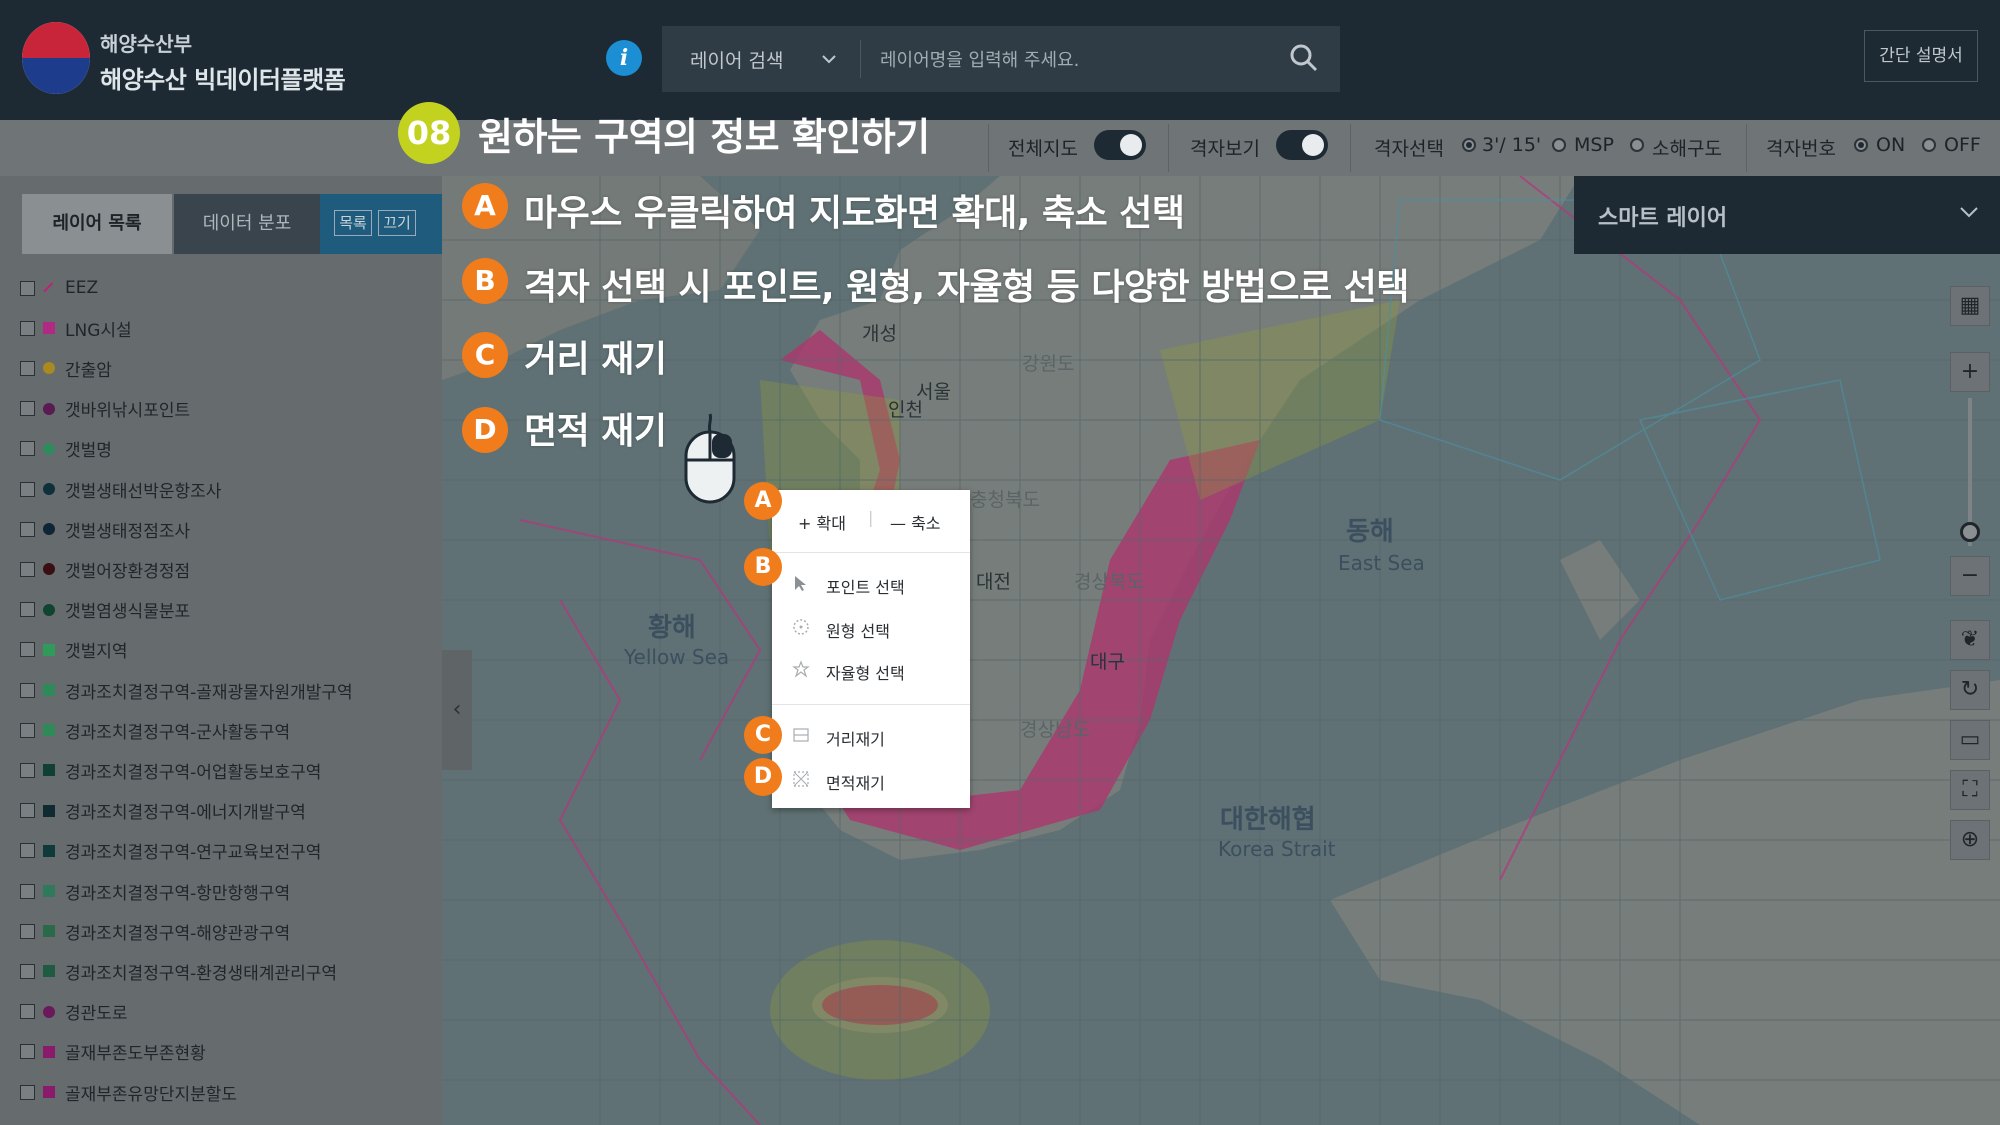  I want to click on zoom-in-icon: +, so click(1970, 372).